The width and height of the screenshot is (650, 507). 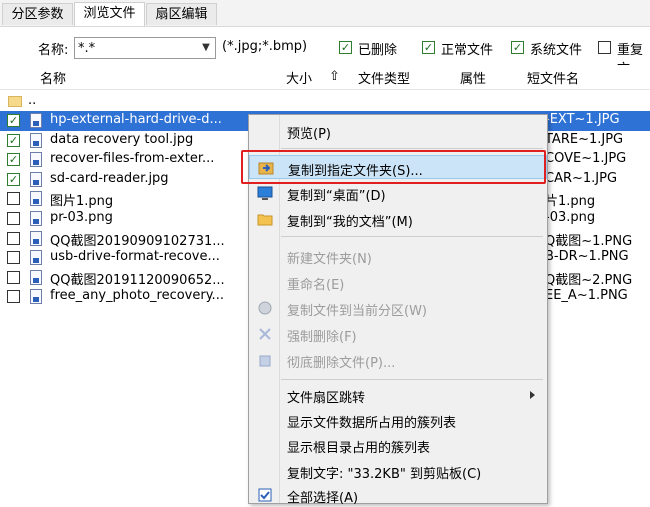 What do you see at coordinates (350, 222) in the screenshot?
I see `menu-item-label: 复制到“我的文档”(M)` at bounding box center [350, 222].